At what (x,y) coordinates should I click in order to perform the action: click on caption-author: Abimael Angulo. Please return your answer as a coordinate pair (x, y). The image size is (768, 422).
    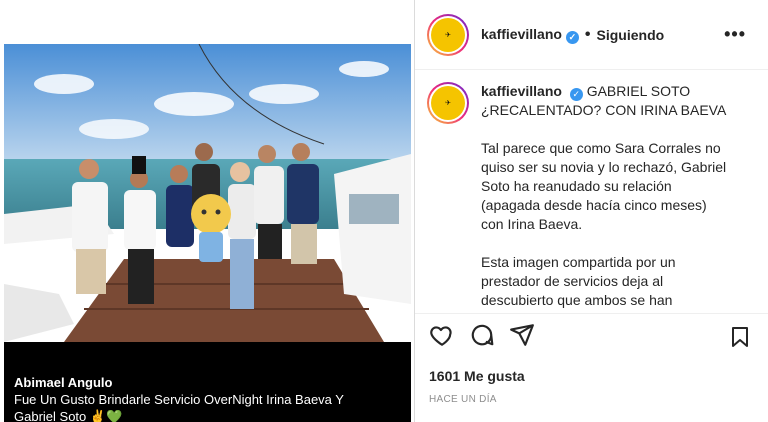
    Looking at the image, I should click on (63, 382).